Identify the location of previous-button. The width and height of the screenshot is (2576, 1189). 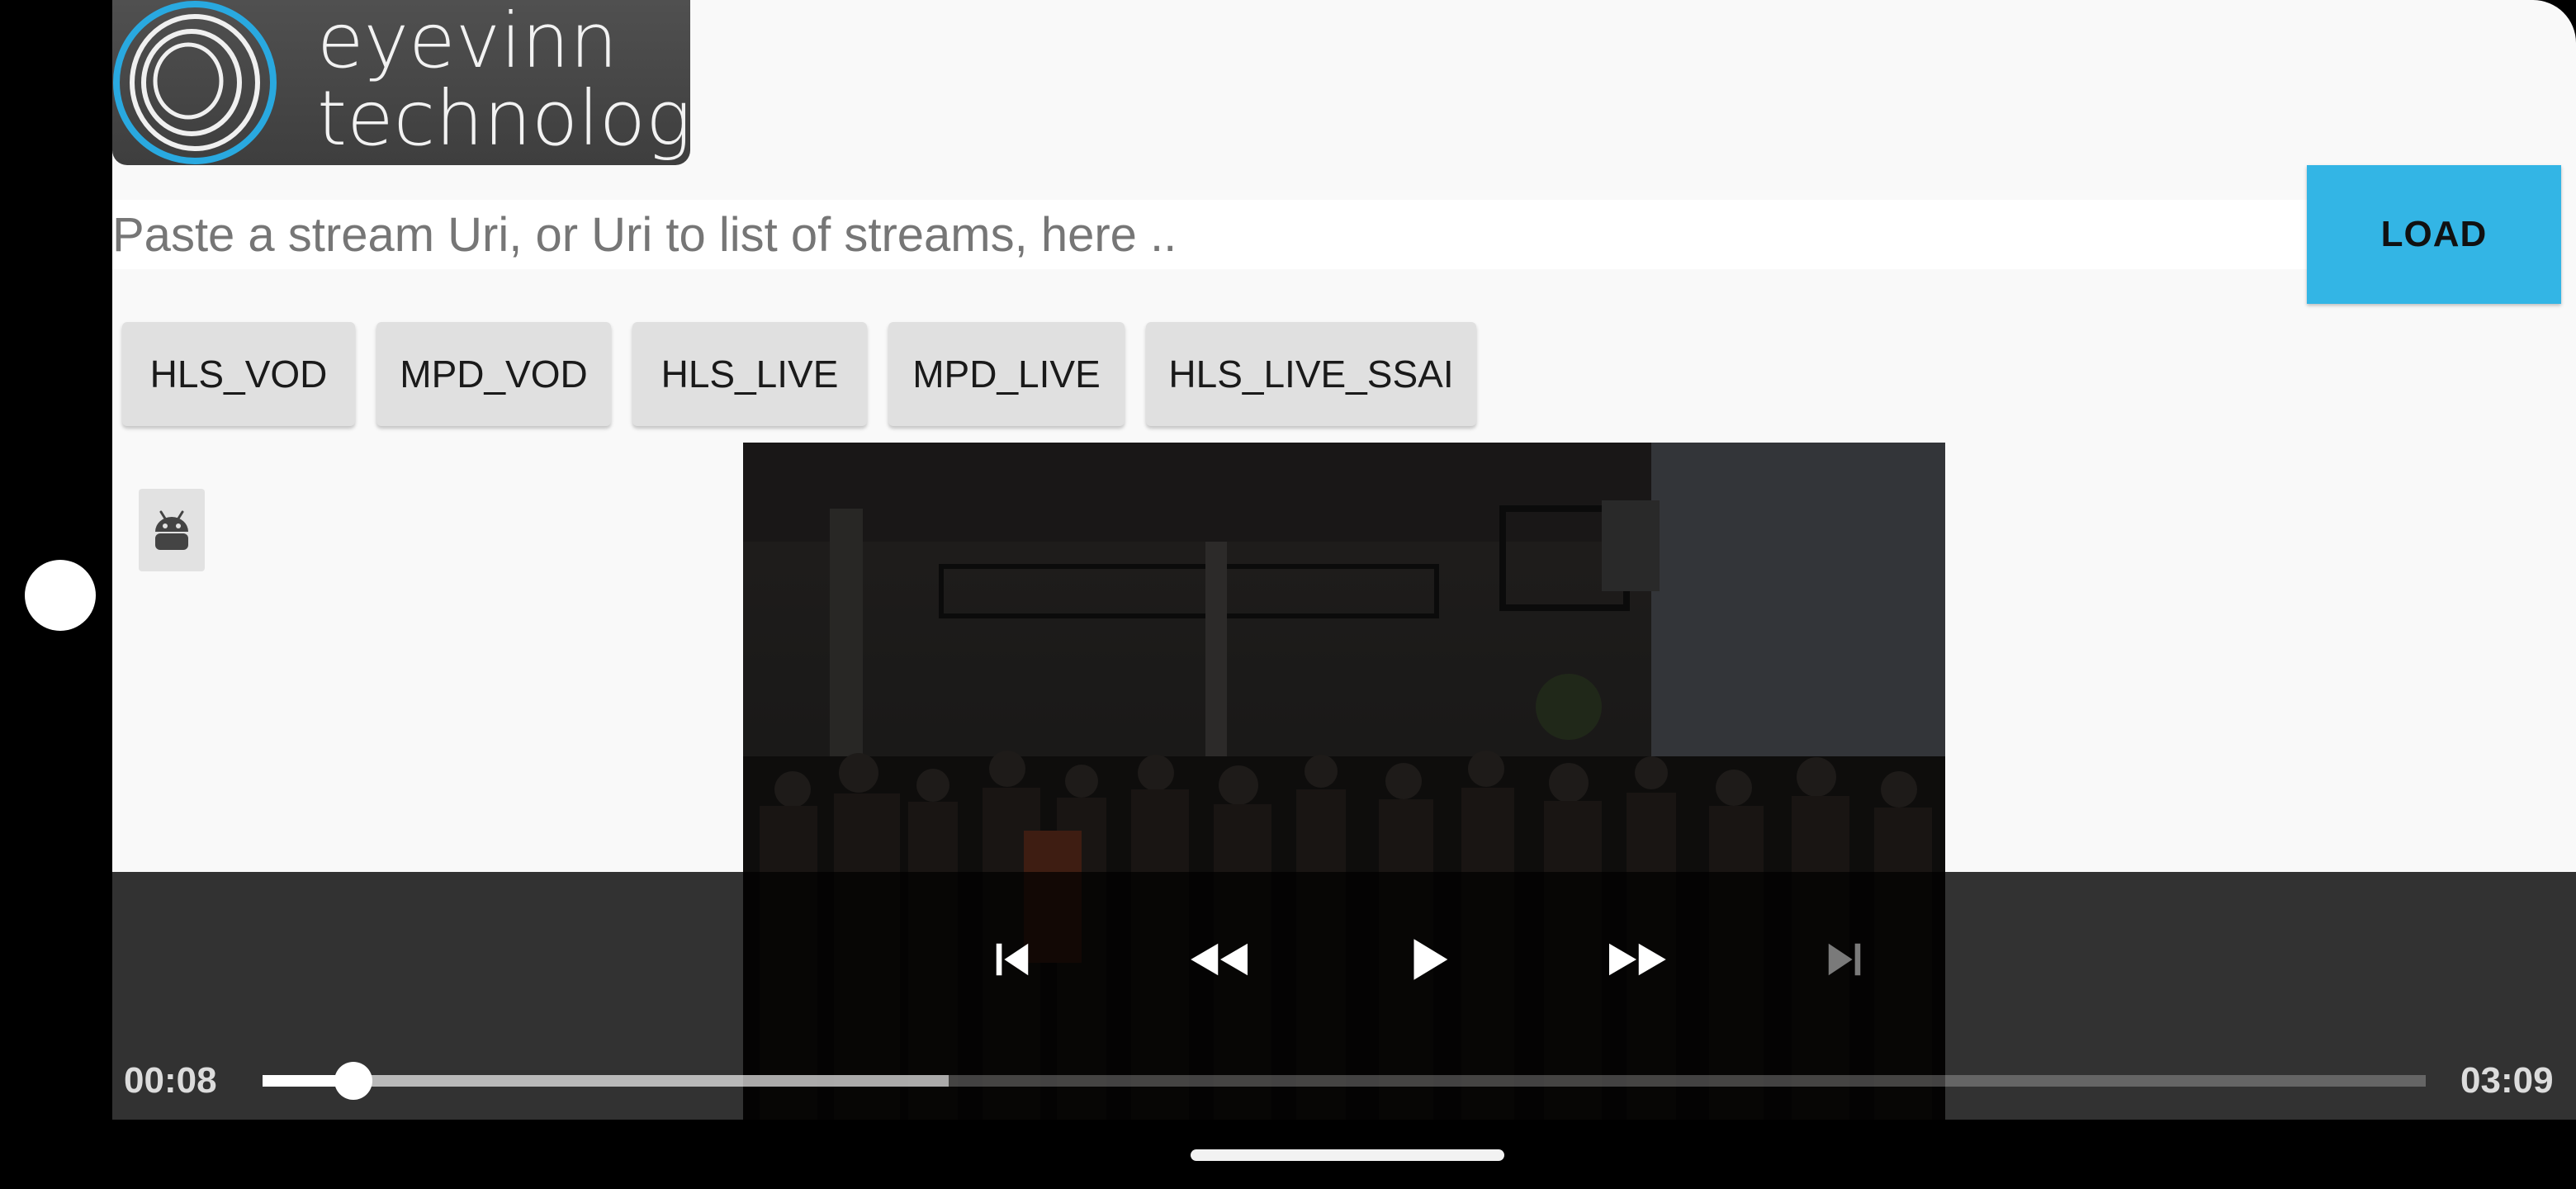
(1012, 959).